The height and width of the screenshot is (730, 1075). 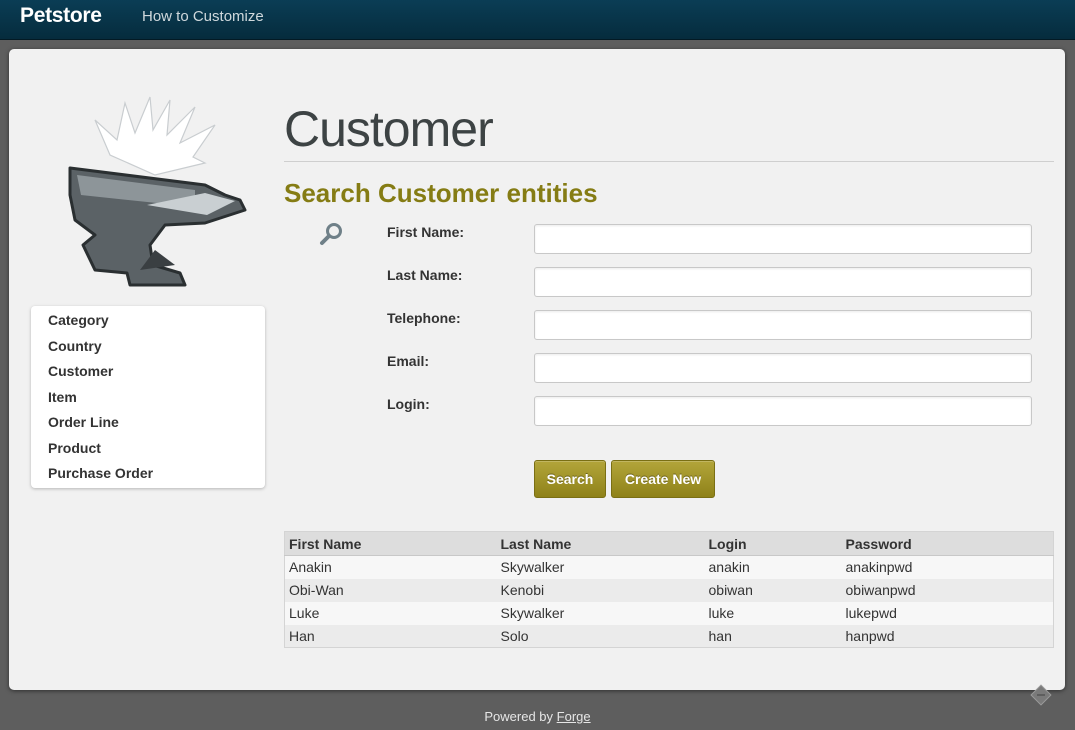 I want to click on telephone-input, so click(x=783, y=325).